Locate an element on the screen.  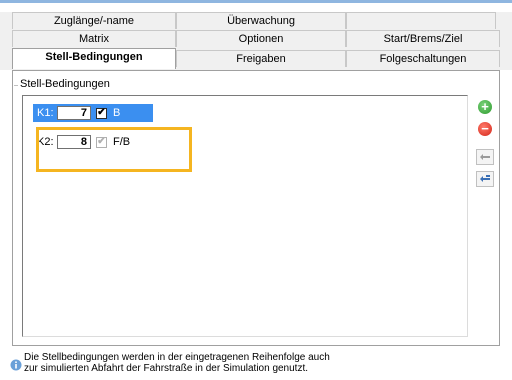
group-title: Stell-Bedingungen is located at coordinates (65, 84).